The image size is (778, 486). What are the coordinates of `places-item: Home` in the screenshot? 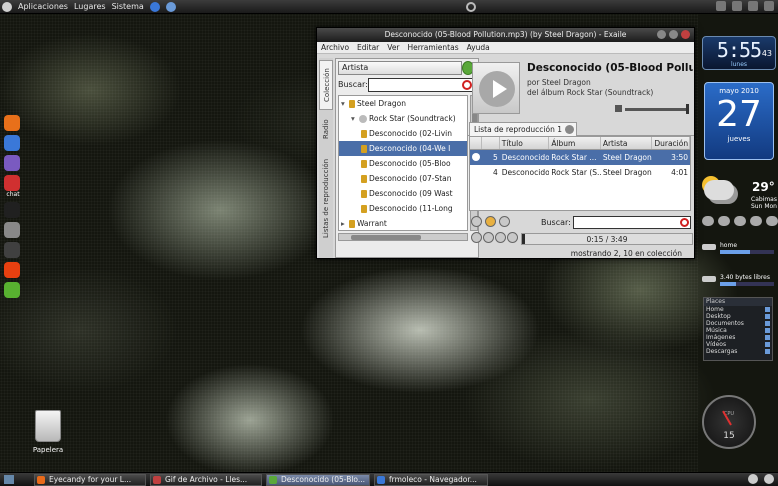 It's located at (738, 309).